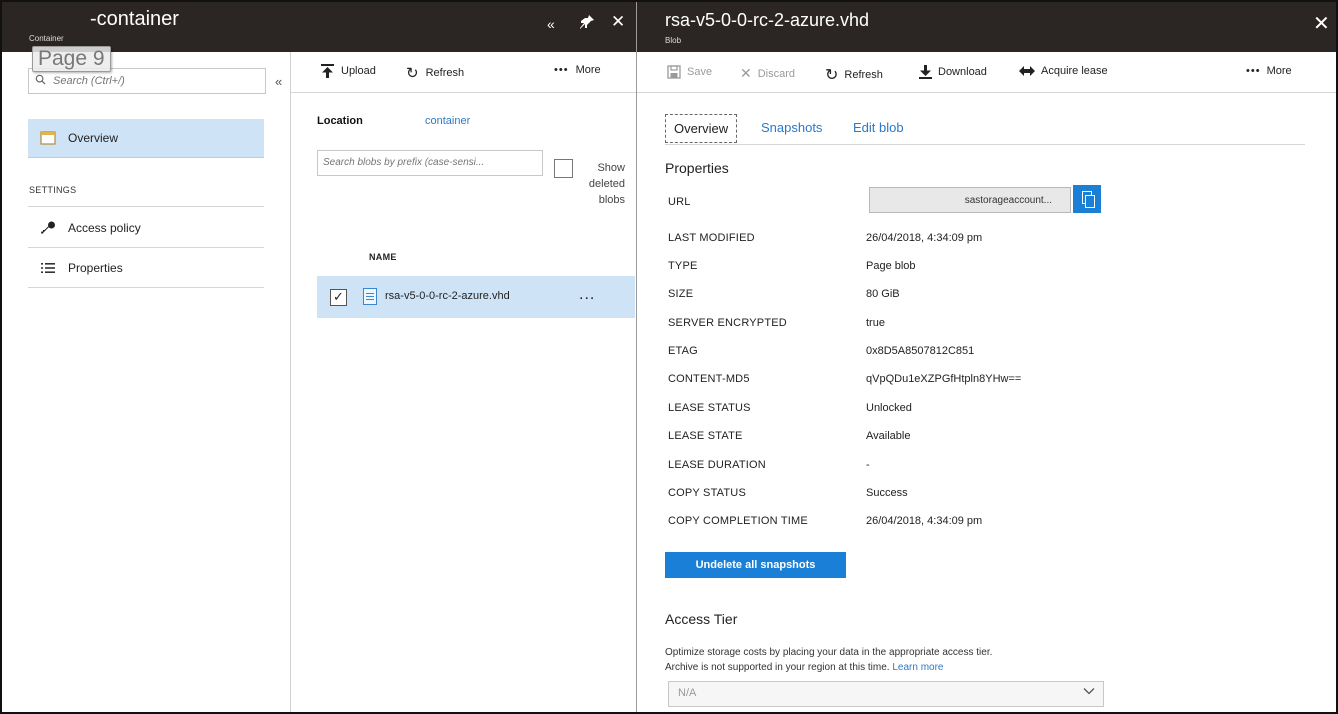 This screenshot has width=1338, height=714. What do you see at coordinates (71, 59) in the screenshot?
I see `page-watermark: Page 9` at bounding box center [71, 59].